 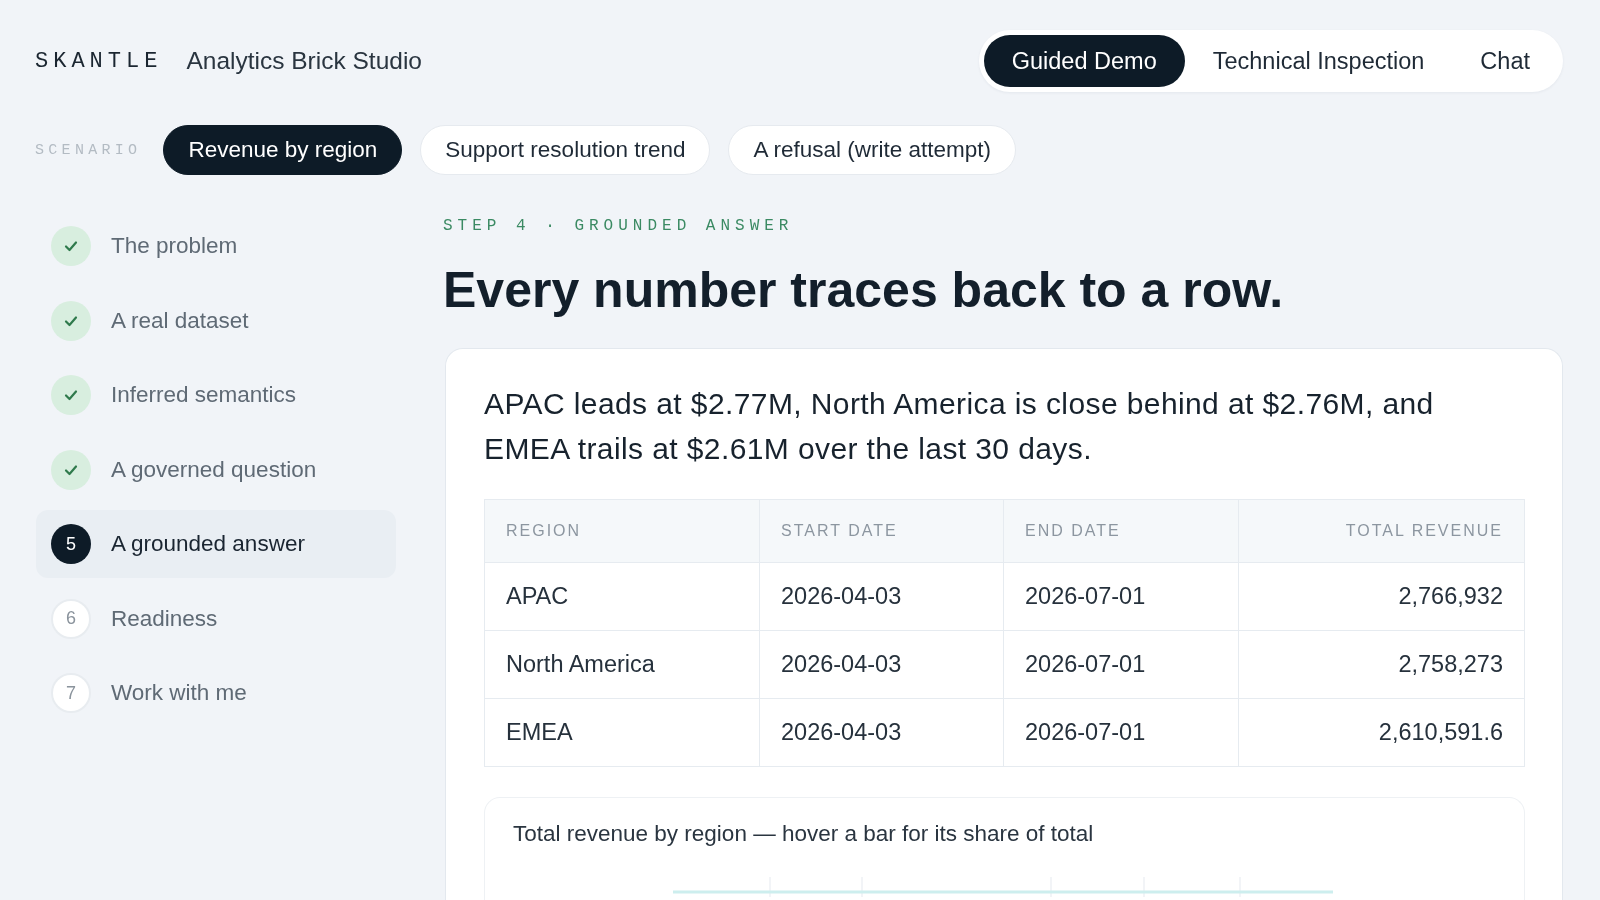 I want to click on column-header: START DATE, so click(x=881, y=531).